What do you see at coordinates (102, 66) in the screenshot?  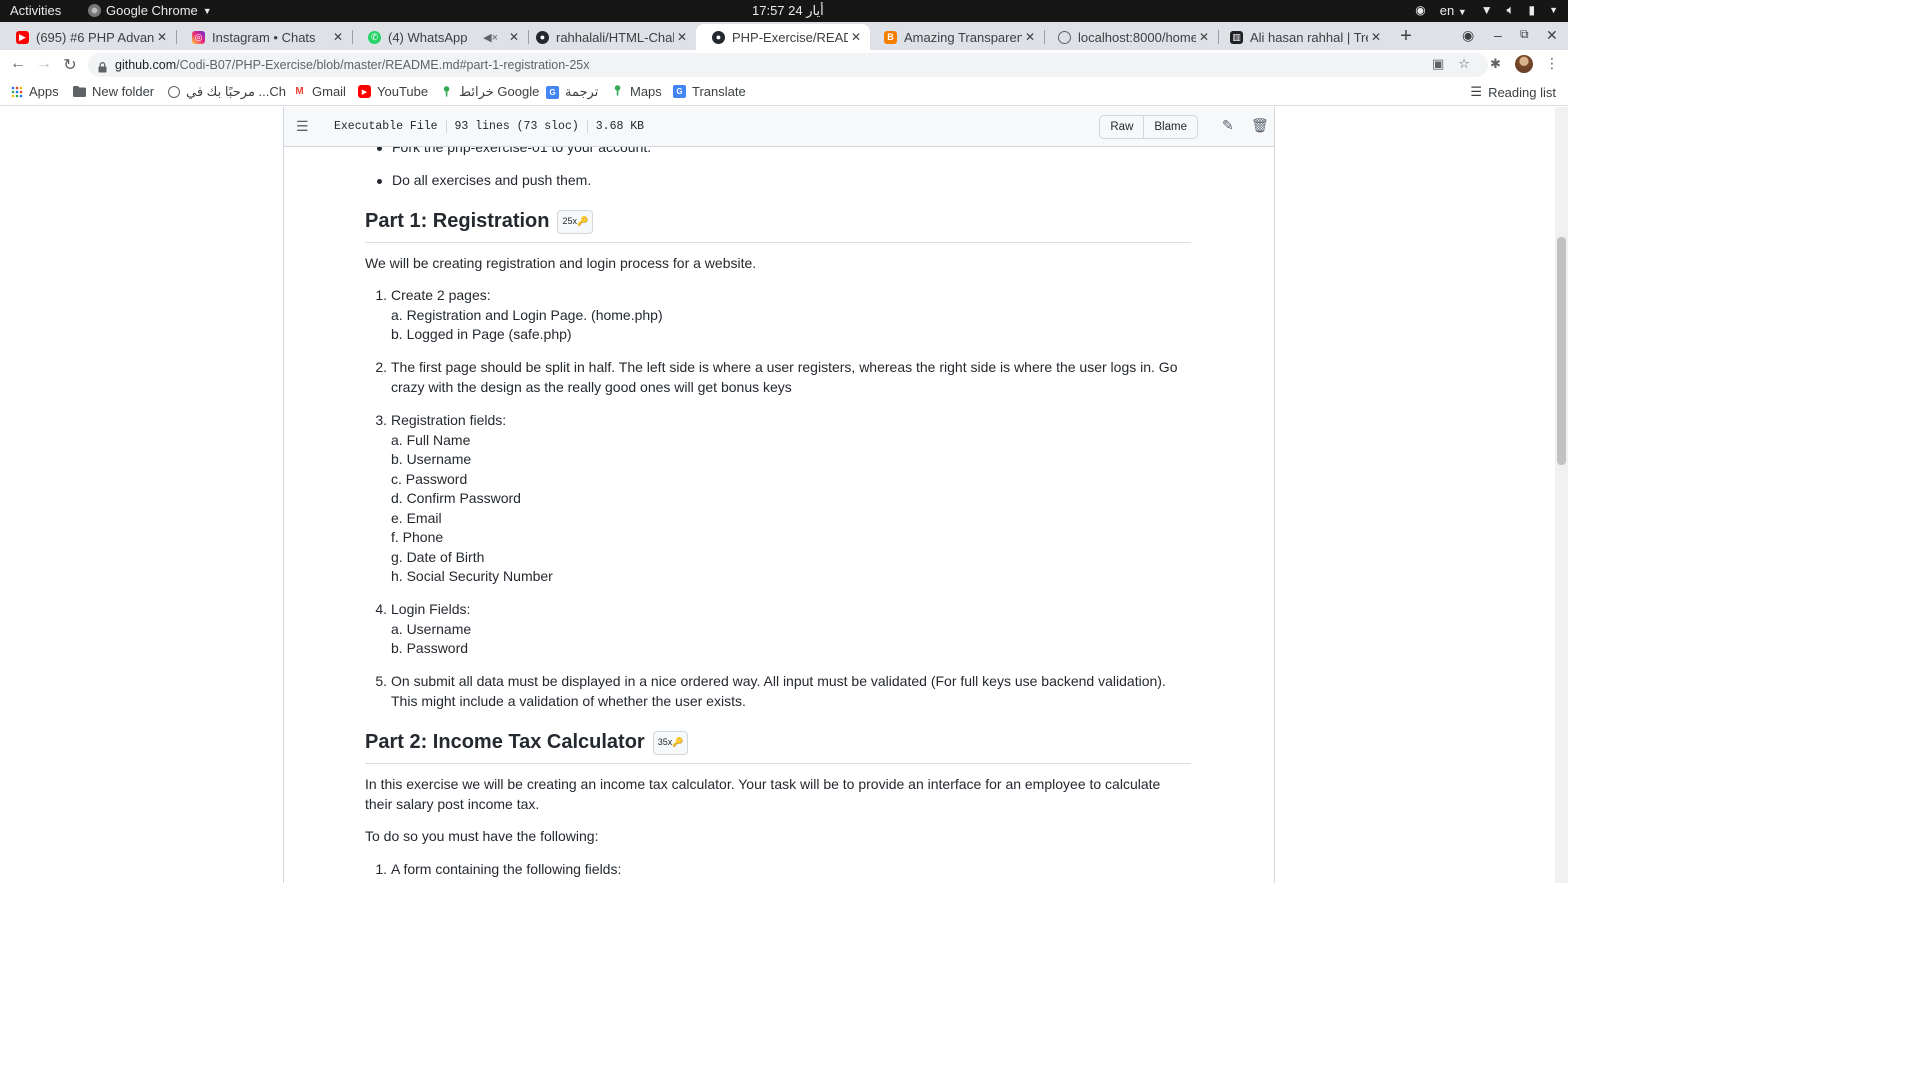 I see `lock-icon` at bounding box center [102, 66].